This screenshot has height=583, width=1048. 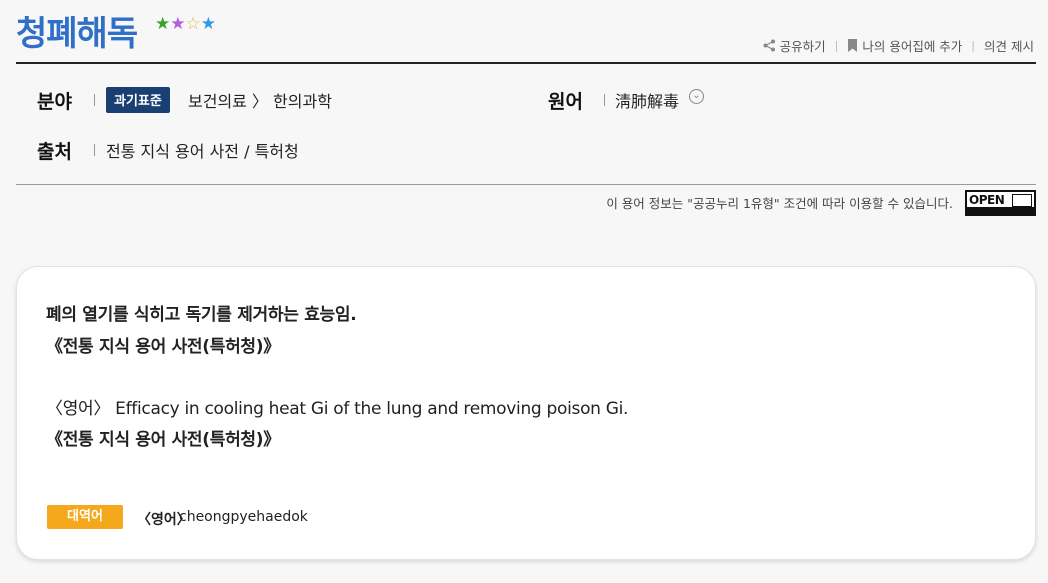 I want to click on standard-badge: 과기표준, so click(x=138, y=100).